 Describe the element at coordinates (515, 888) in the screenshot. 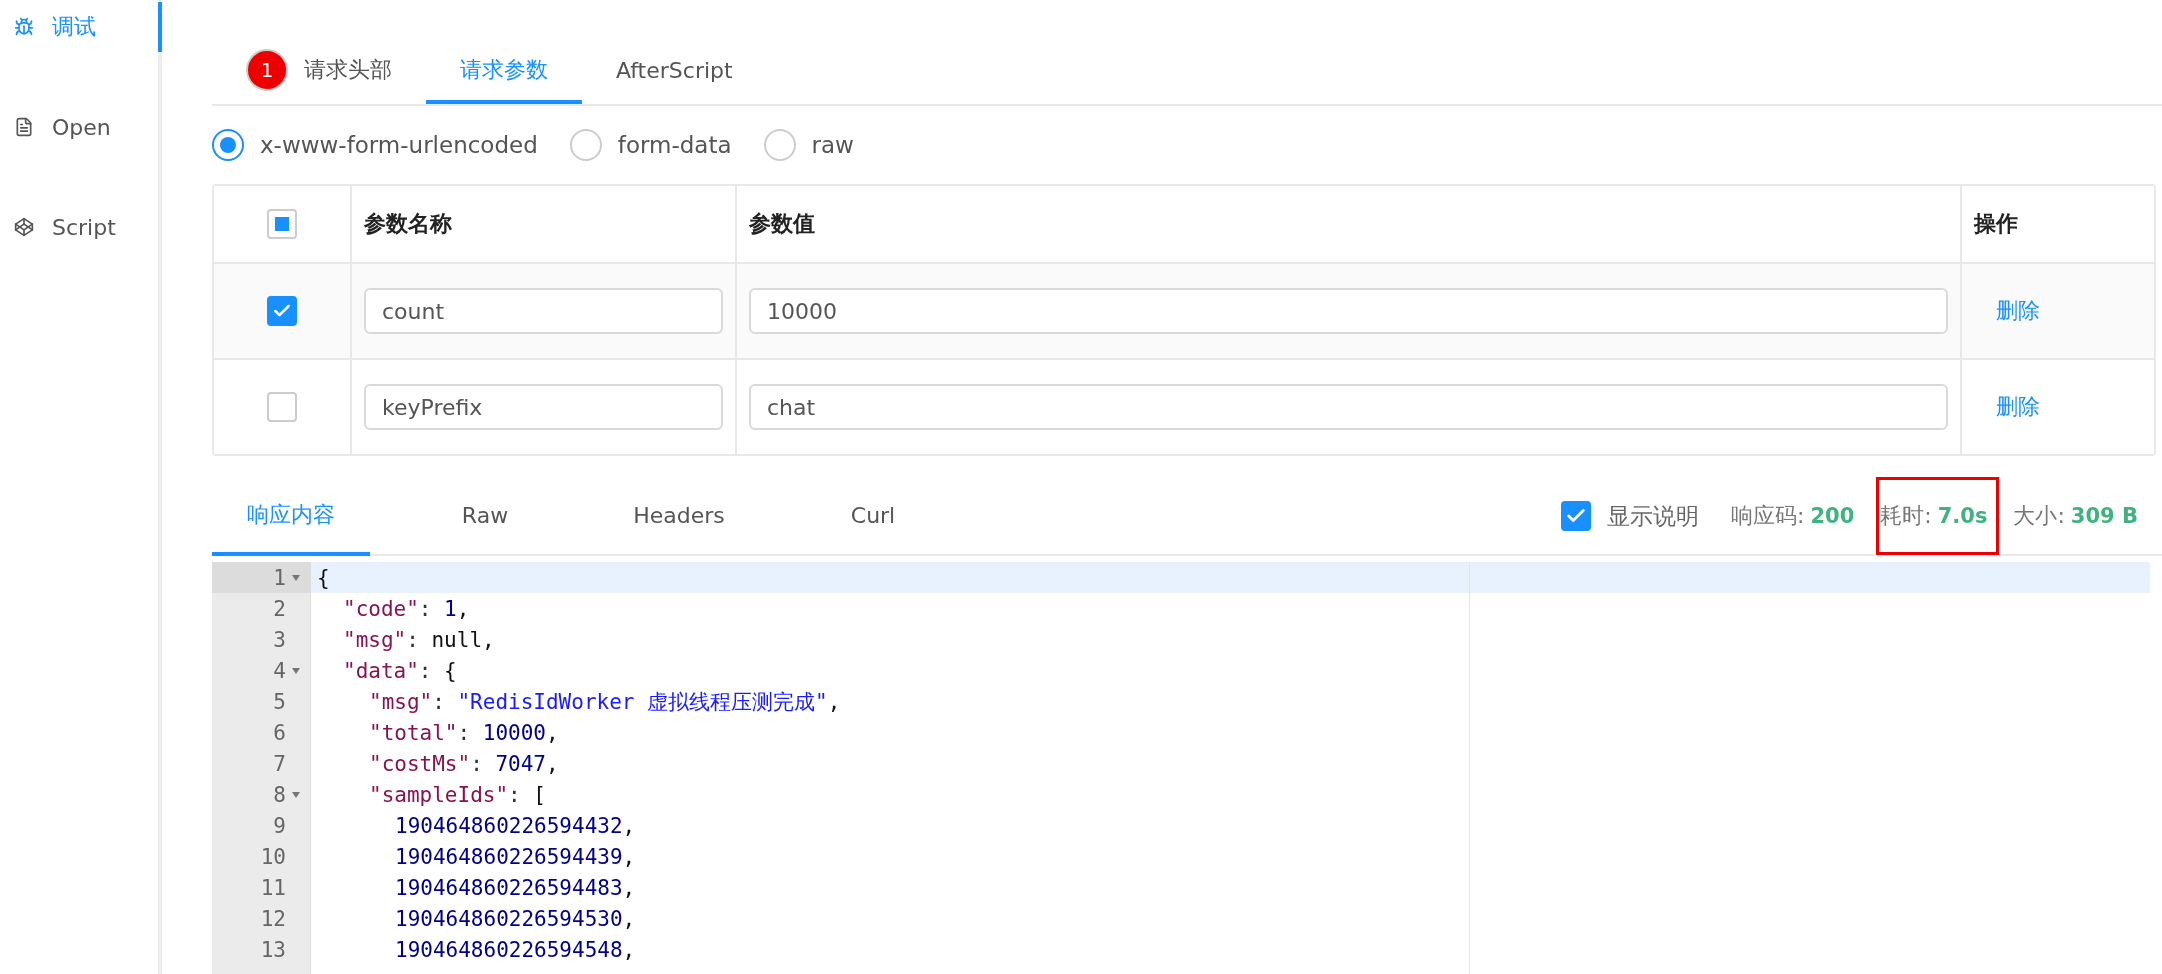

I see `code-line: 190464860226594483,` at that location.